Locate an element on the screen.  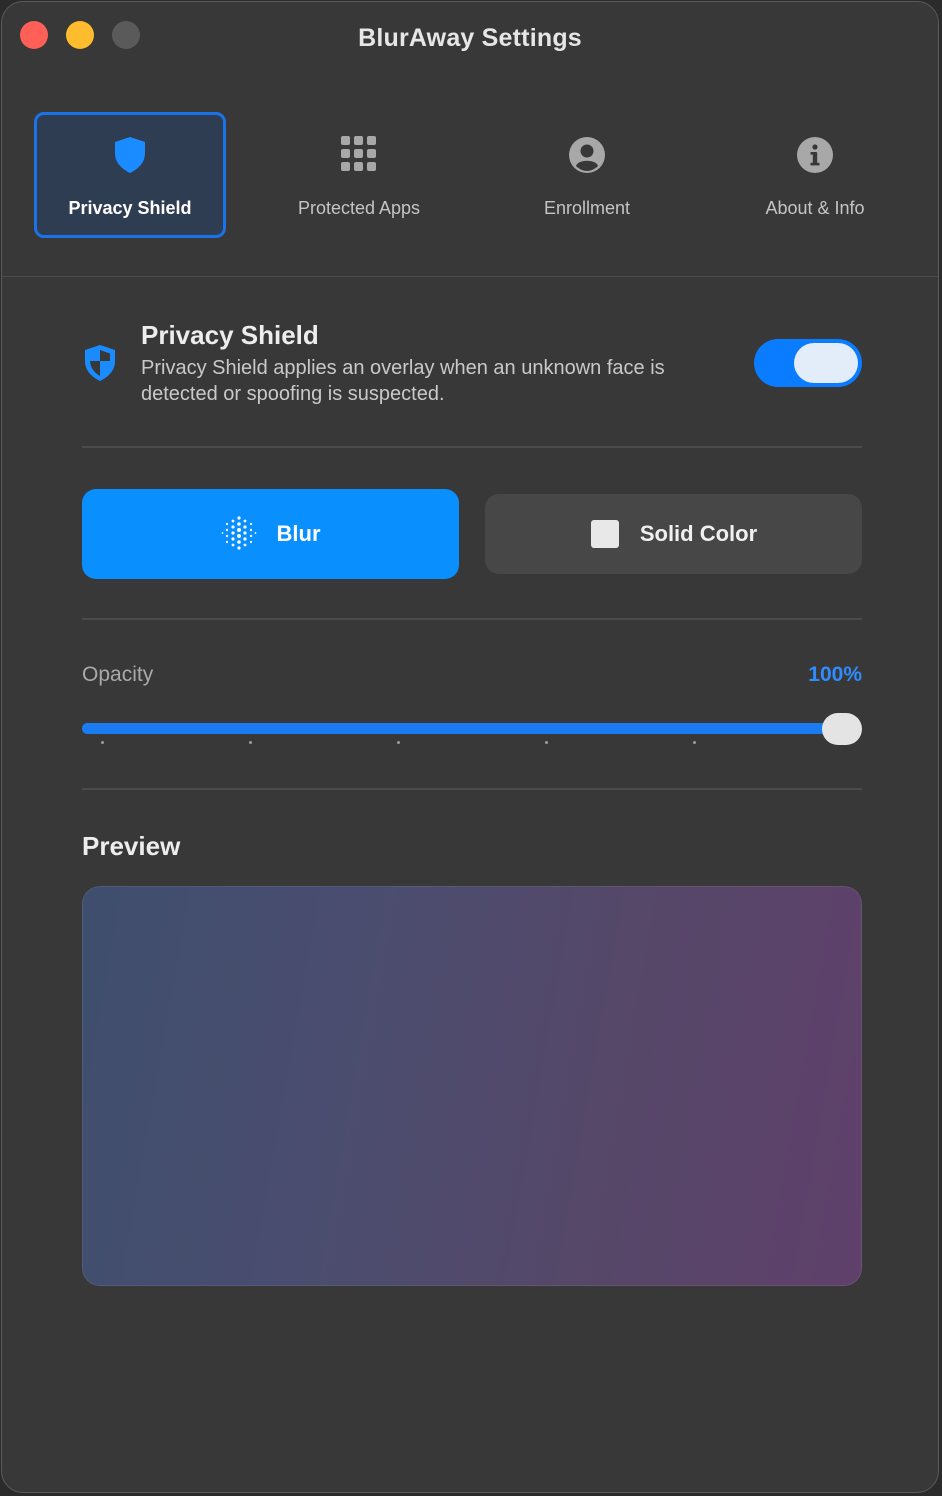
blur-mode-label: Blur is located at coordinates (298, 533).